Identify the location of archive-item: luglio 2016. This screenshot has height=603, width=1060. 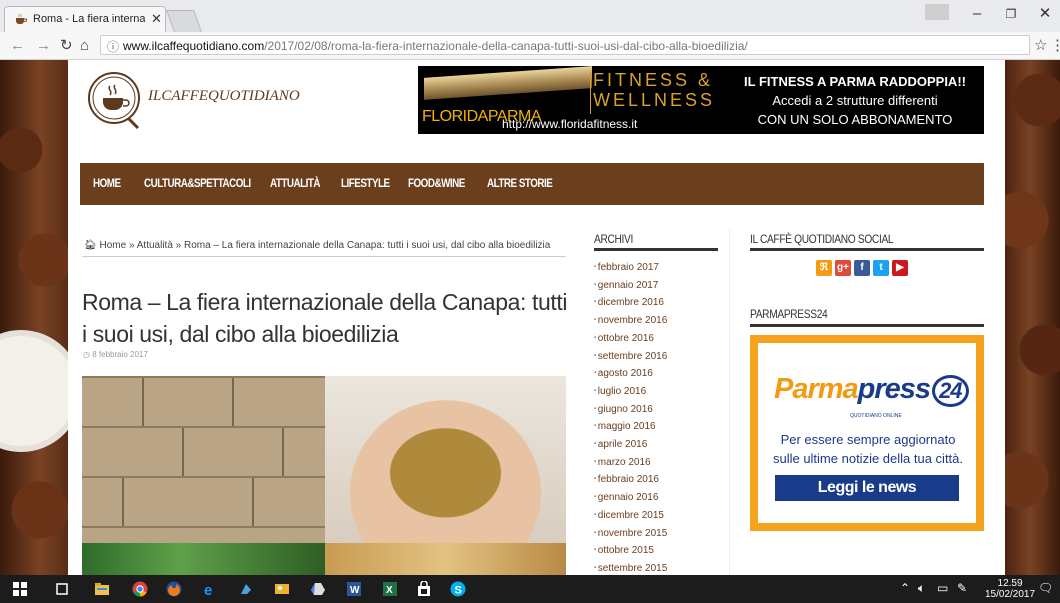
(630, 392).